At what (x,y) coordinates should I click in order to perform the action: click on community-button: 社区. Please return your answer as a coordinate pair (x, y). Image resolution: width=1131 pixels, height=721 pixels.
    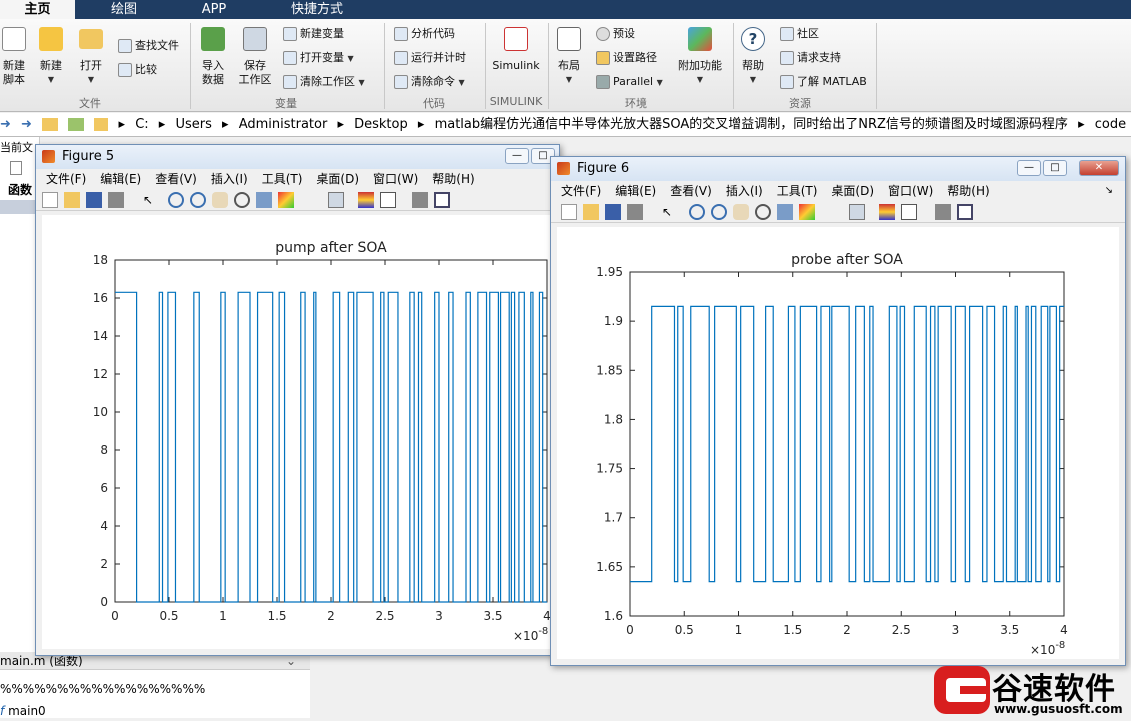
    Looking at the image, I should click on (799, 34).